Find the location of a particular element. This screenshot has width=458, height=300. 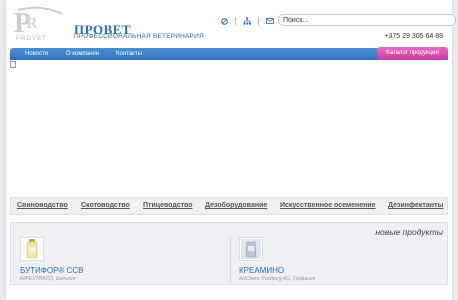

header-icons is located at coordinates (247, 21).